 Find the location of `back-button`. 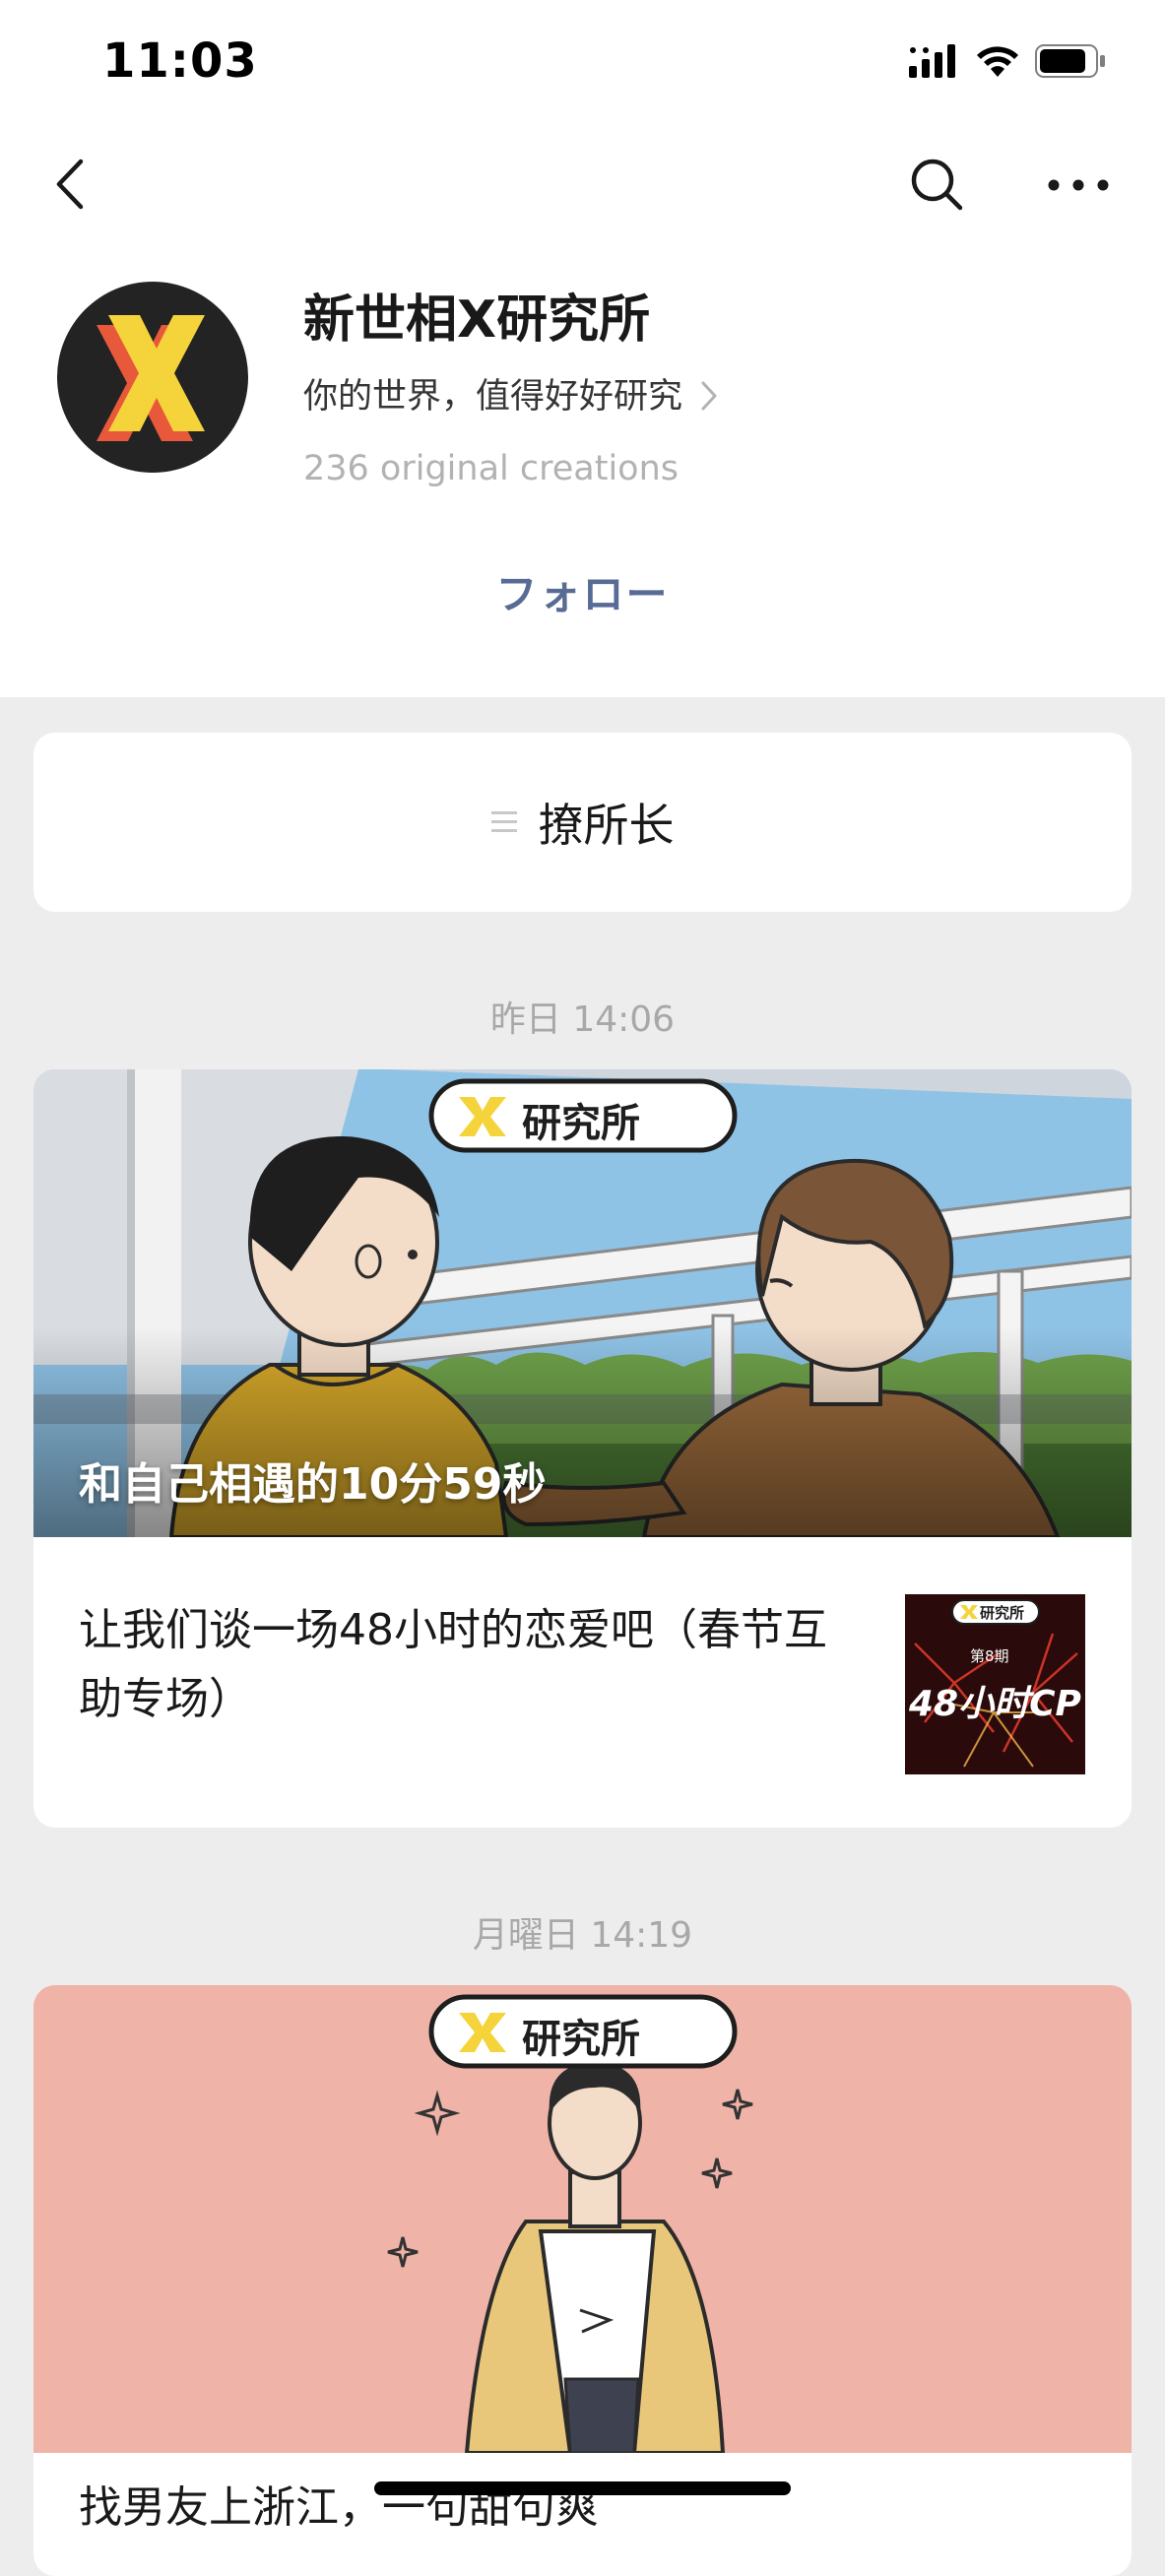

back-button is located at coordinates (72, 184).